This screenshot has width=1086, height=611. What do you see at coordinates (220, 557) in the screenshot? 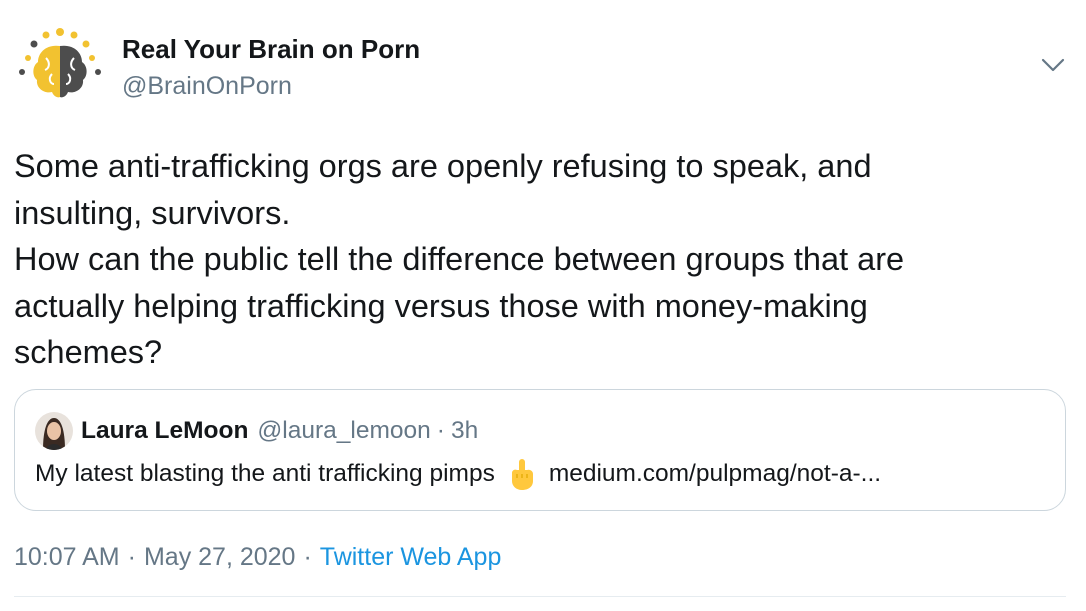
I see `tweet-date: May 27, 2020` at bounding box center [220, 557].